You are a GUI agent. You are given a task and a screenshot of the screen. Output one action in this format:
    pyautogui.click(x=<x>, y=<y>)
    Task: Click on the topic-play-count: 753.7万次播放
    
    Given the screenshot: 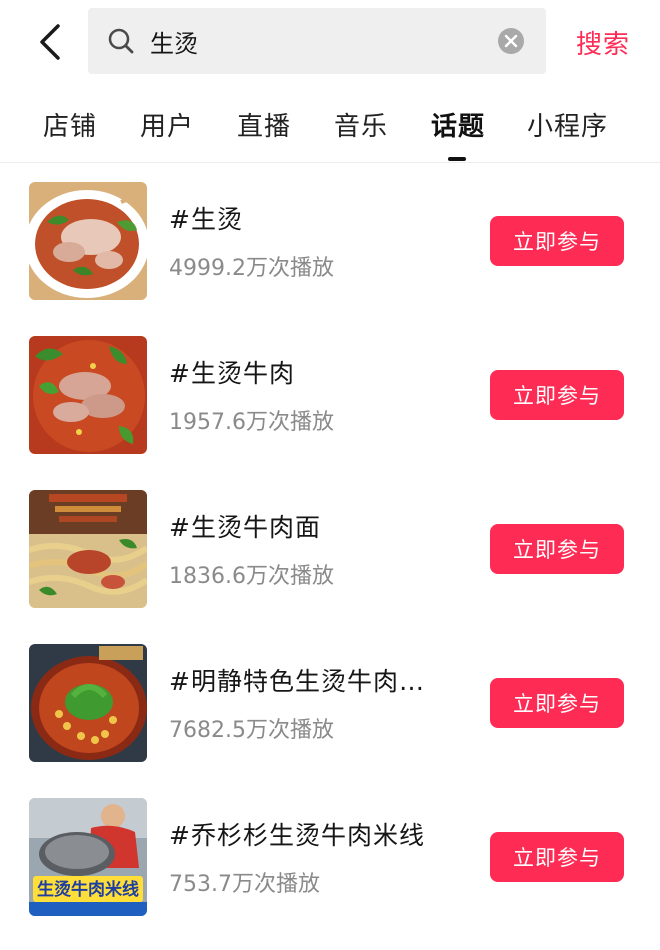 What is the action you would take?
    pyautogui.click(x=244, y=884)
    